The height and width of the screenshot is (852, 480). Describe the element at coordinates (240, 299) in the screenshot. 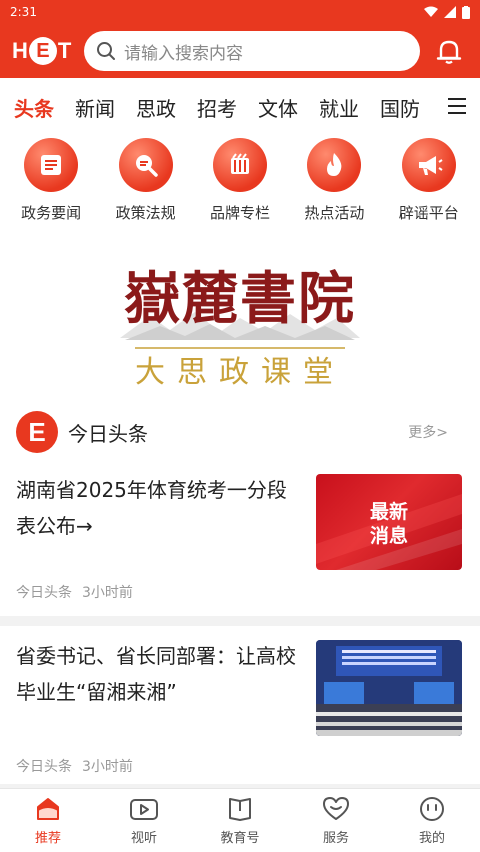

I see `banner-title: 嶽麓書院` at that location.